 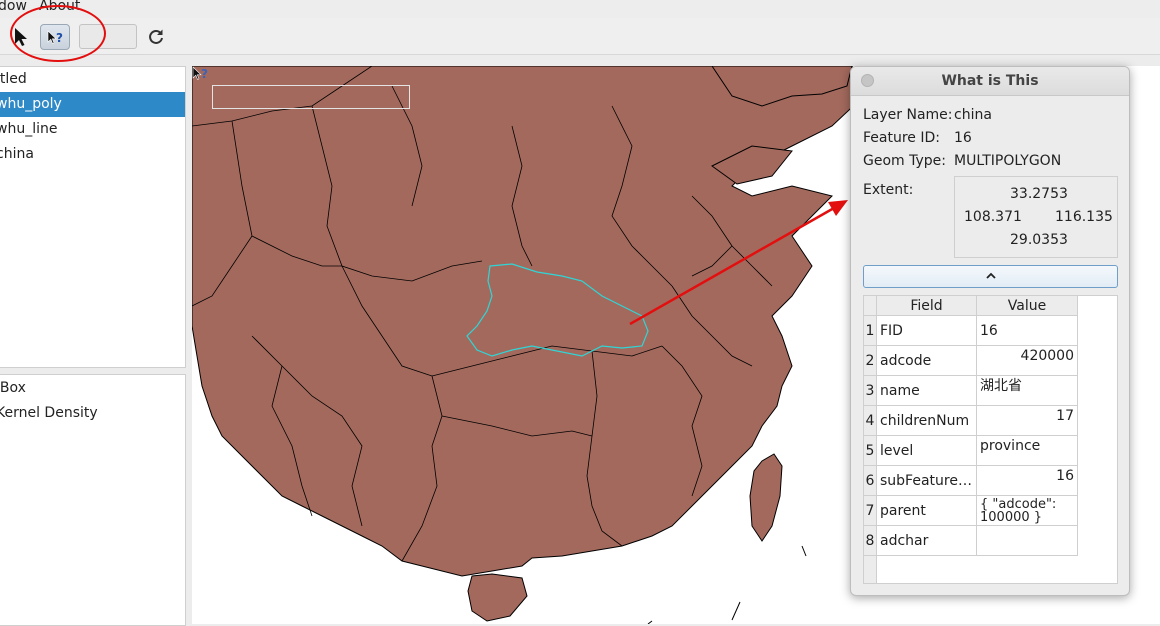 I want to click on chevron-up-icon, so click(x=991, y=275).